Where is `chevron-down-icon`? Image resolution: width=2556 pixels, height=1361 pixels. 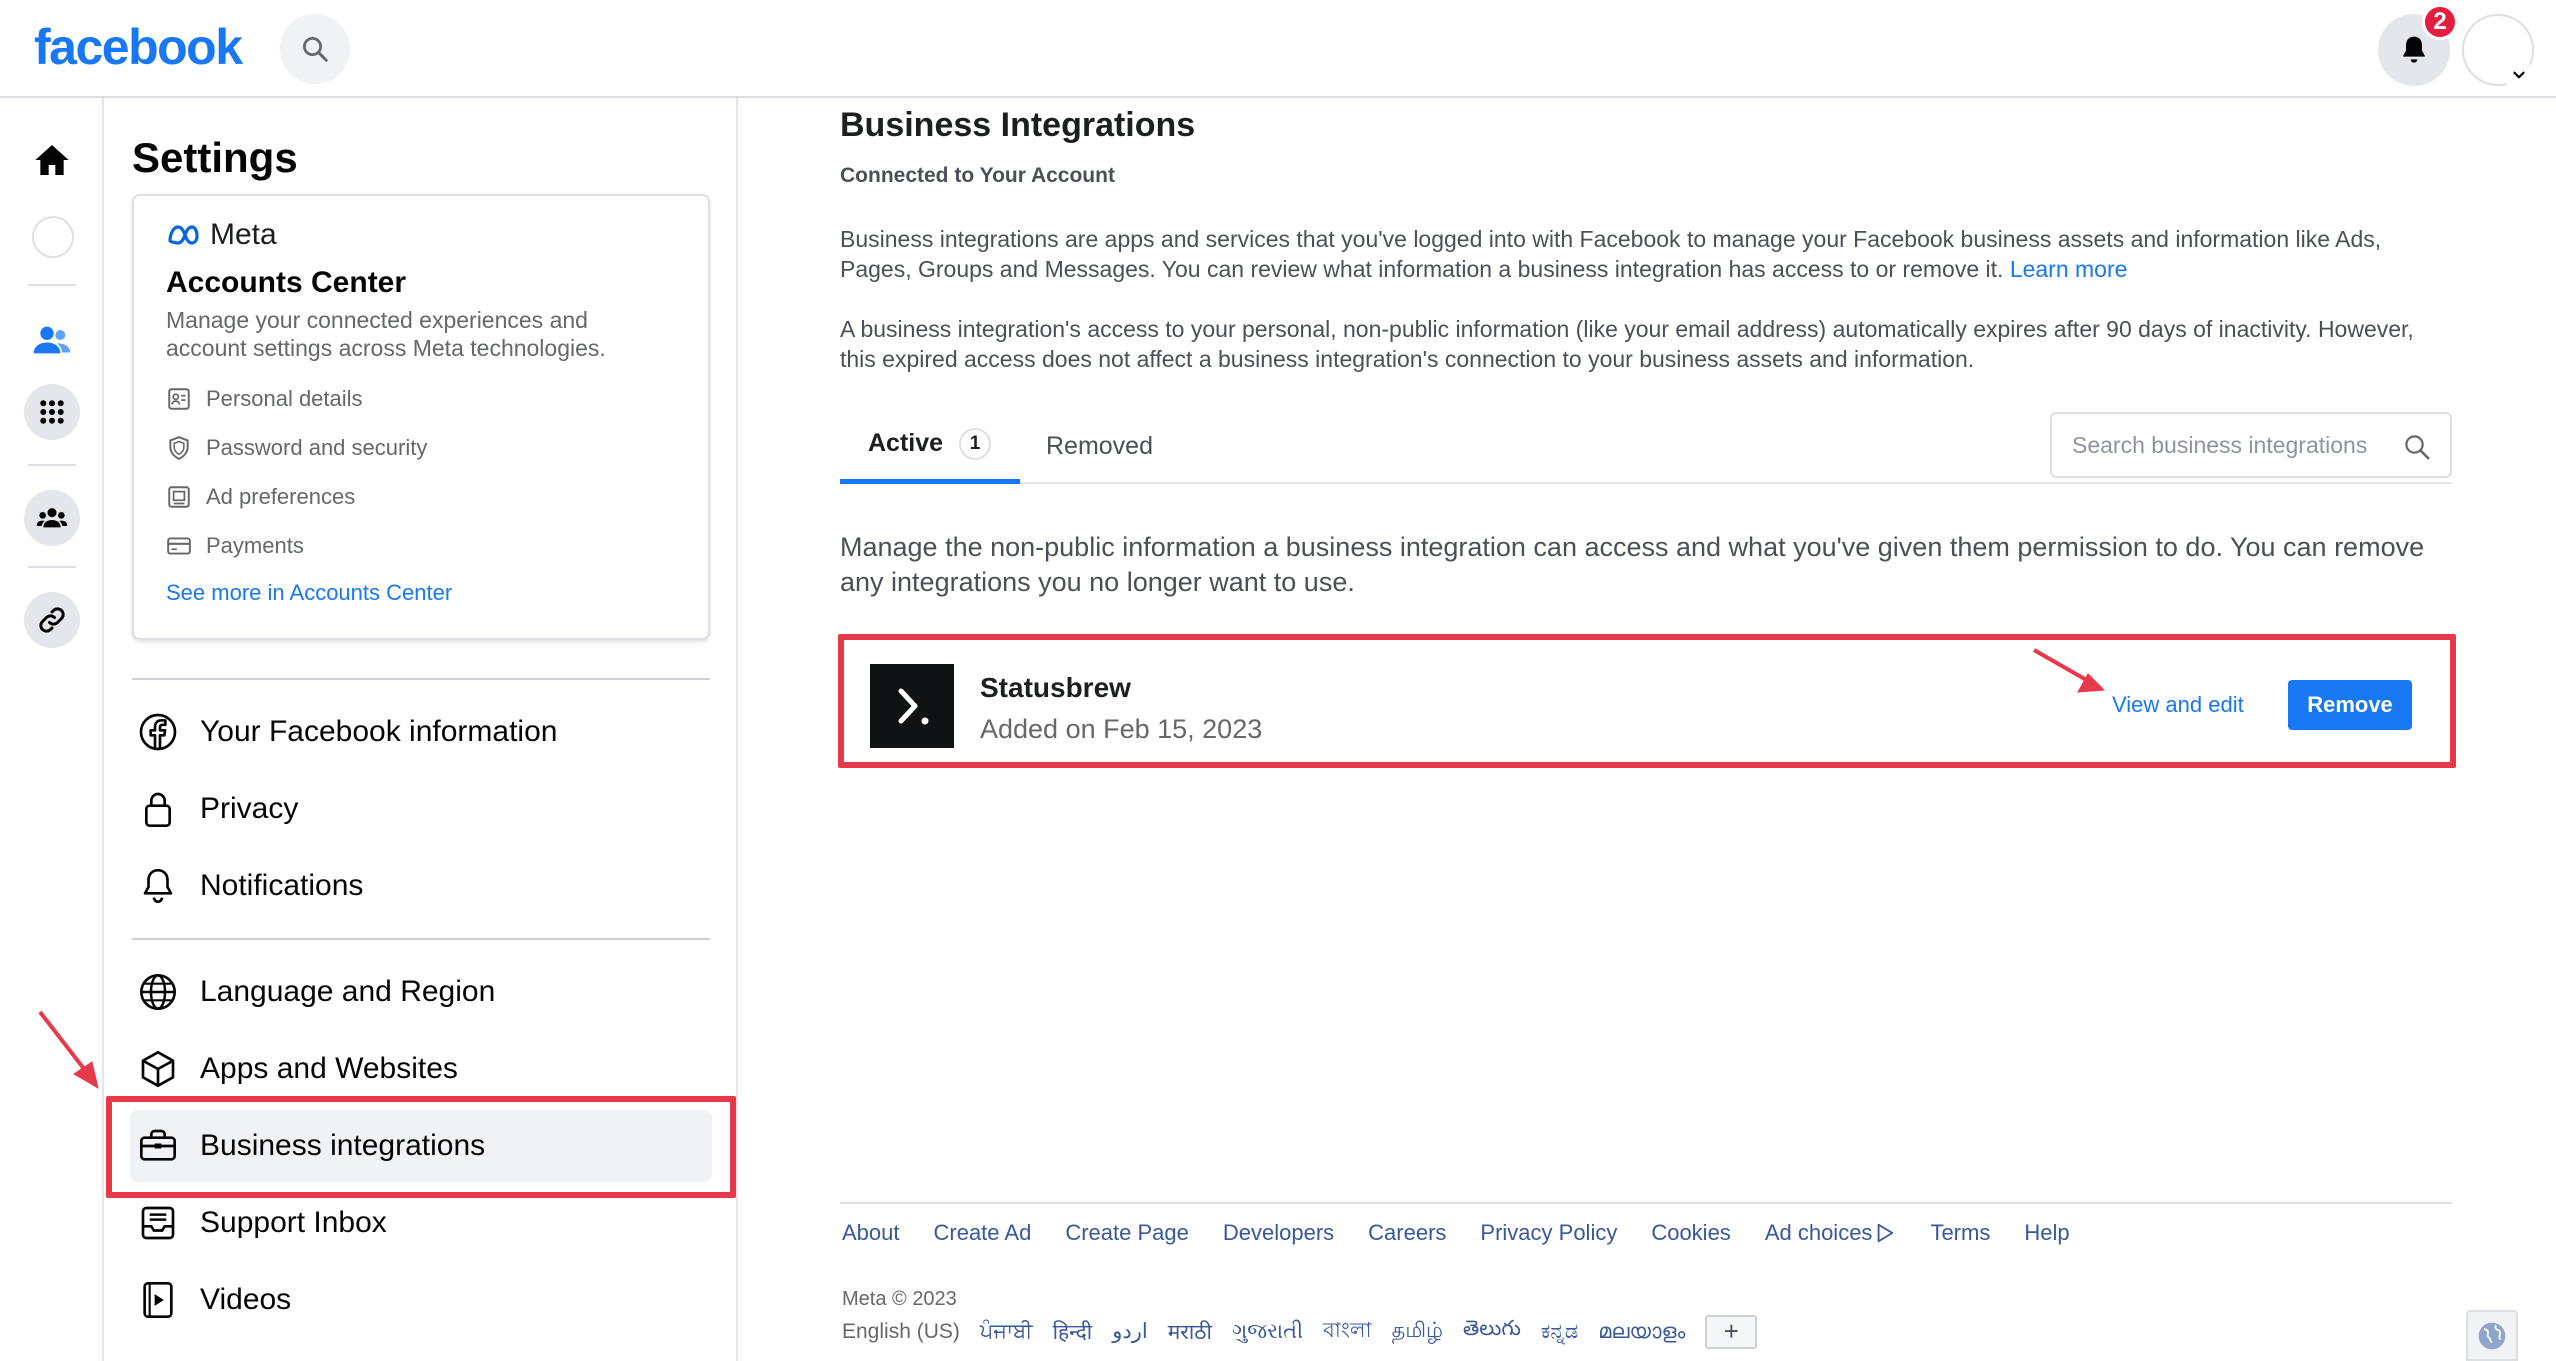 chevron-down-icon is located at coordinates (2519, 75).